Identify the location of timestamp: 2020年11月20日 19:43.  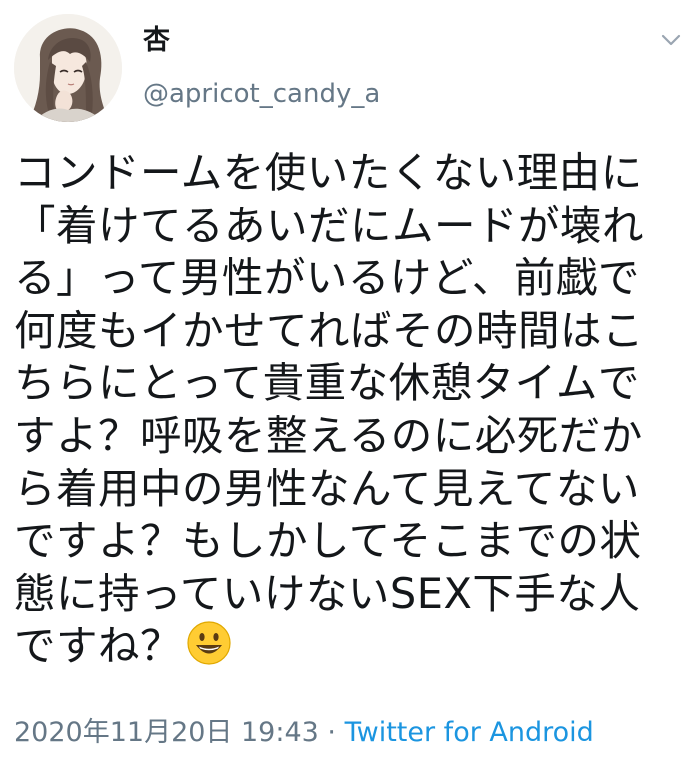
(166, 732).